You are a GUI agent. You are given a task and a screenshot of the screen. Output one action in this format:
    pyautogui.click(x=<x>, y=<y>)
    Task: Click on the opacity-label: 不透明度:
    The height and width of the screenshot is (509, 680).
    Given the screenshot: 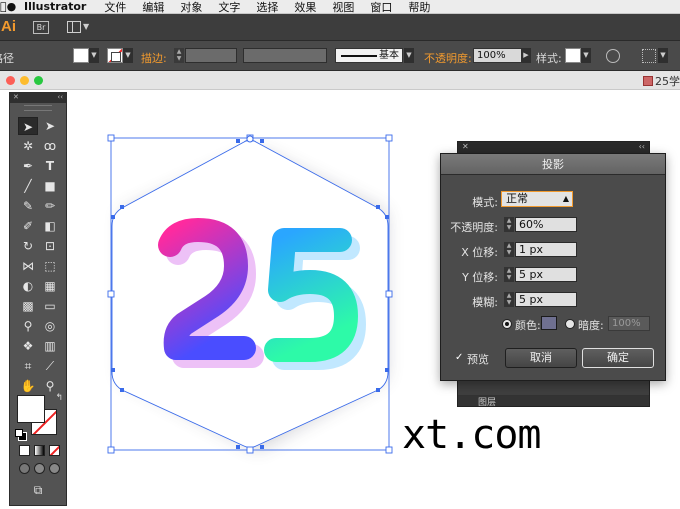 What is the action you would take?
    pyautogui.click(x=474, y=227)
    